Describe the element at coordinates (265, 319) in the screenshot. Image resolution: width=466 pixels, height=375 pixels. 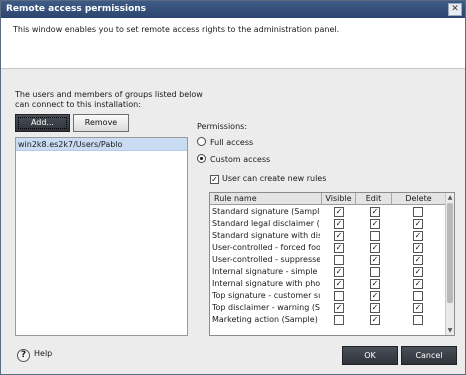
I see `rule-name: Marketing action (Sample)` at that location.